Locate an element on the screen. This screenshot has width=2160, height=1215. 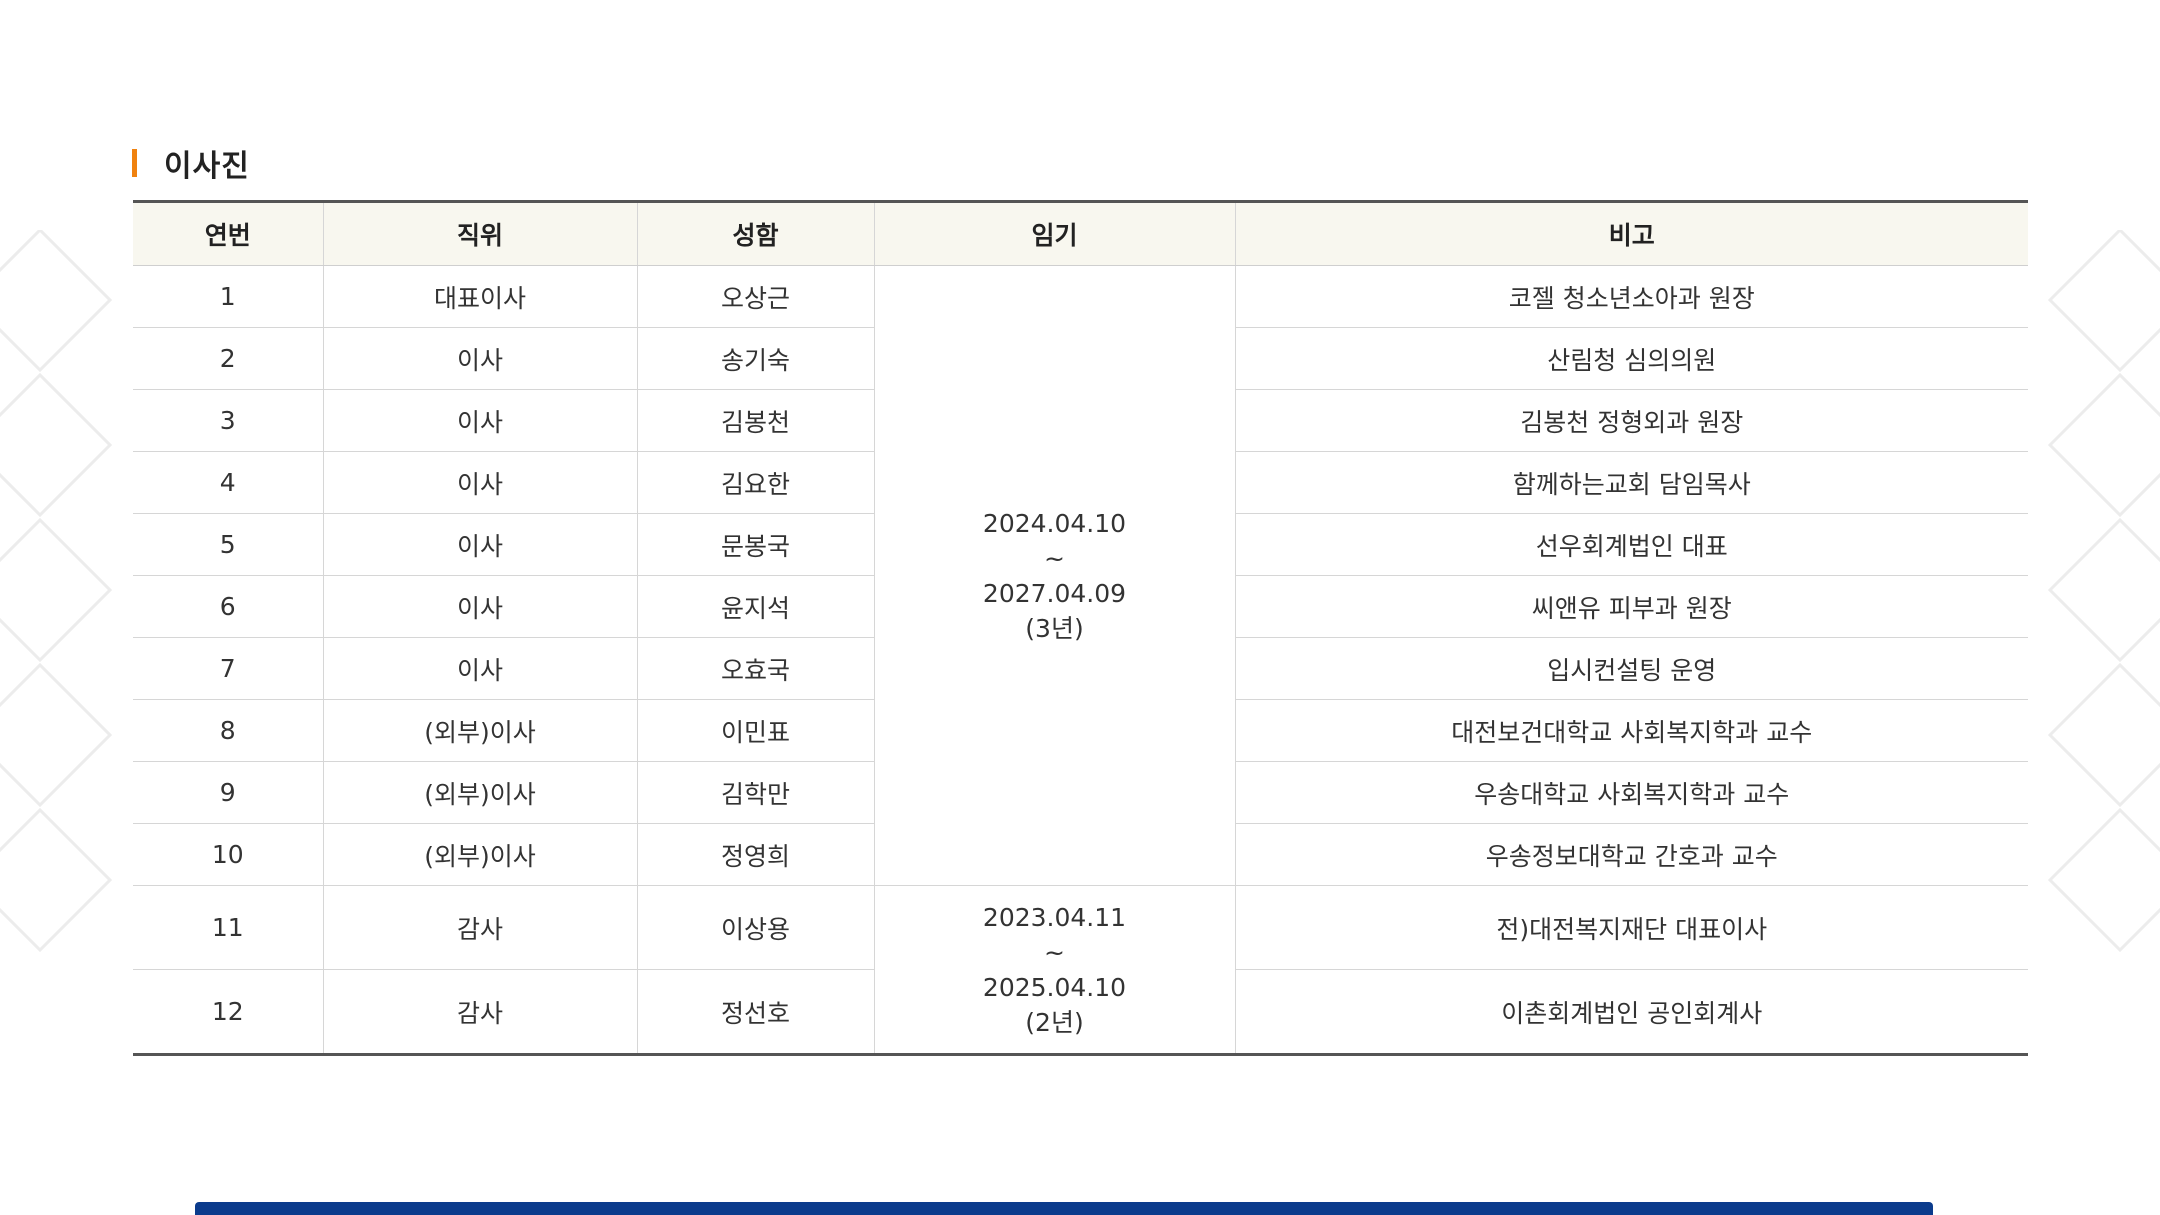
row-name: 오상근 is located at coordinates (755, 296).